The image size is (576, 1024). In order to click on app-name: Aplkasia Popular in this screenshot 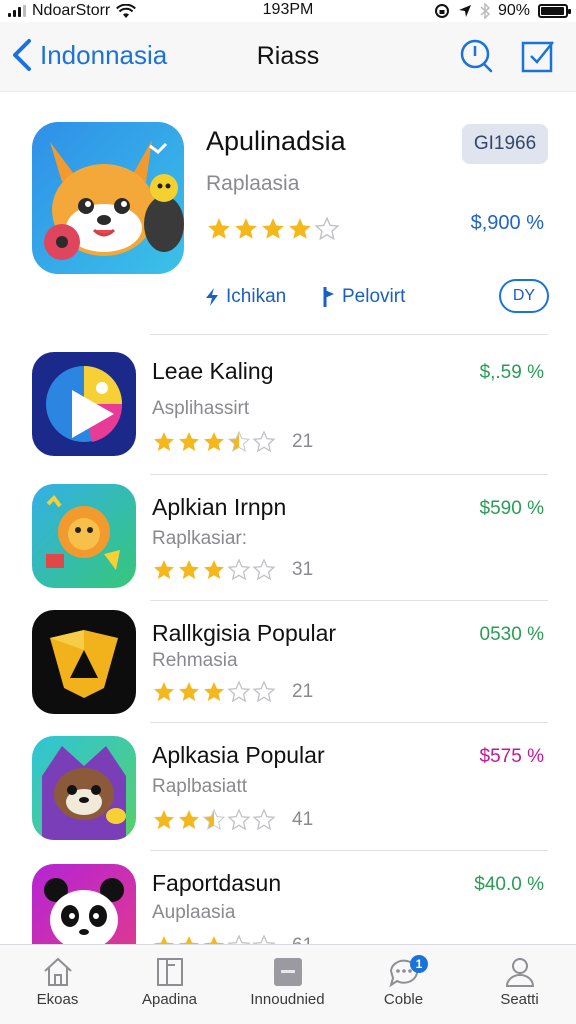, I will do `click(238, 755)`.